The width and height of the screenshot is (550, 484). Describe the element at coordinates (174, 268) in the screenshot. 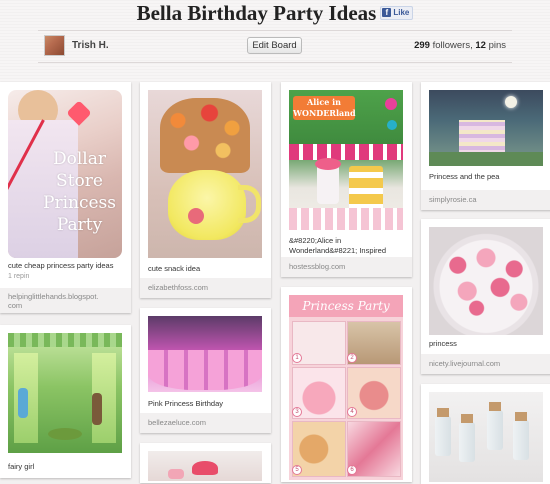

I see `pin-description: cute snack idea` at that location.